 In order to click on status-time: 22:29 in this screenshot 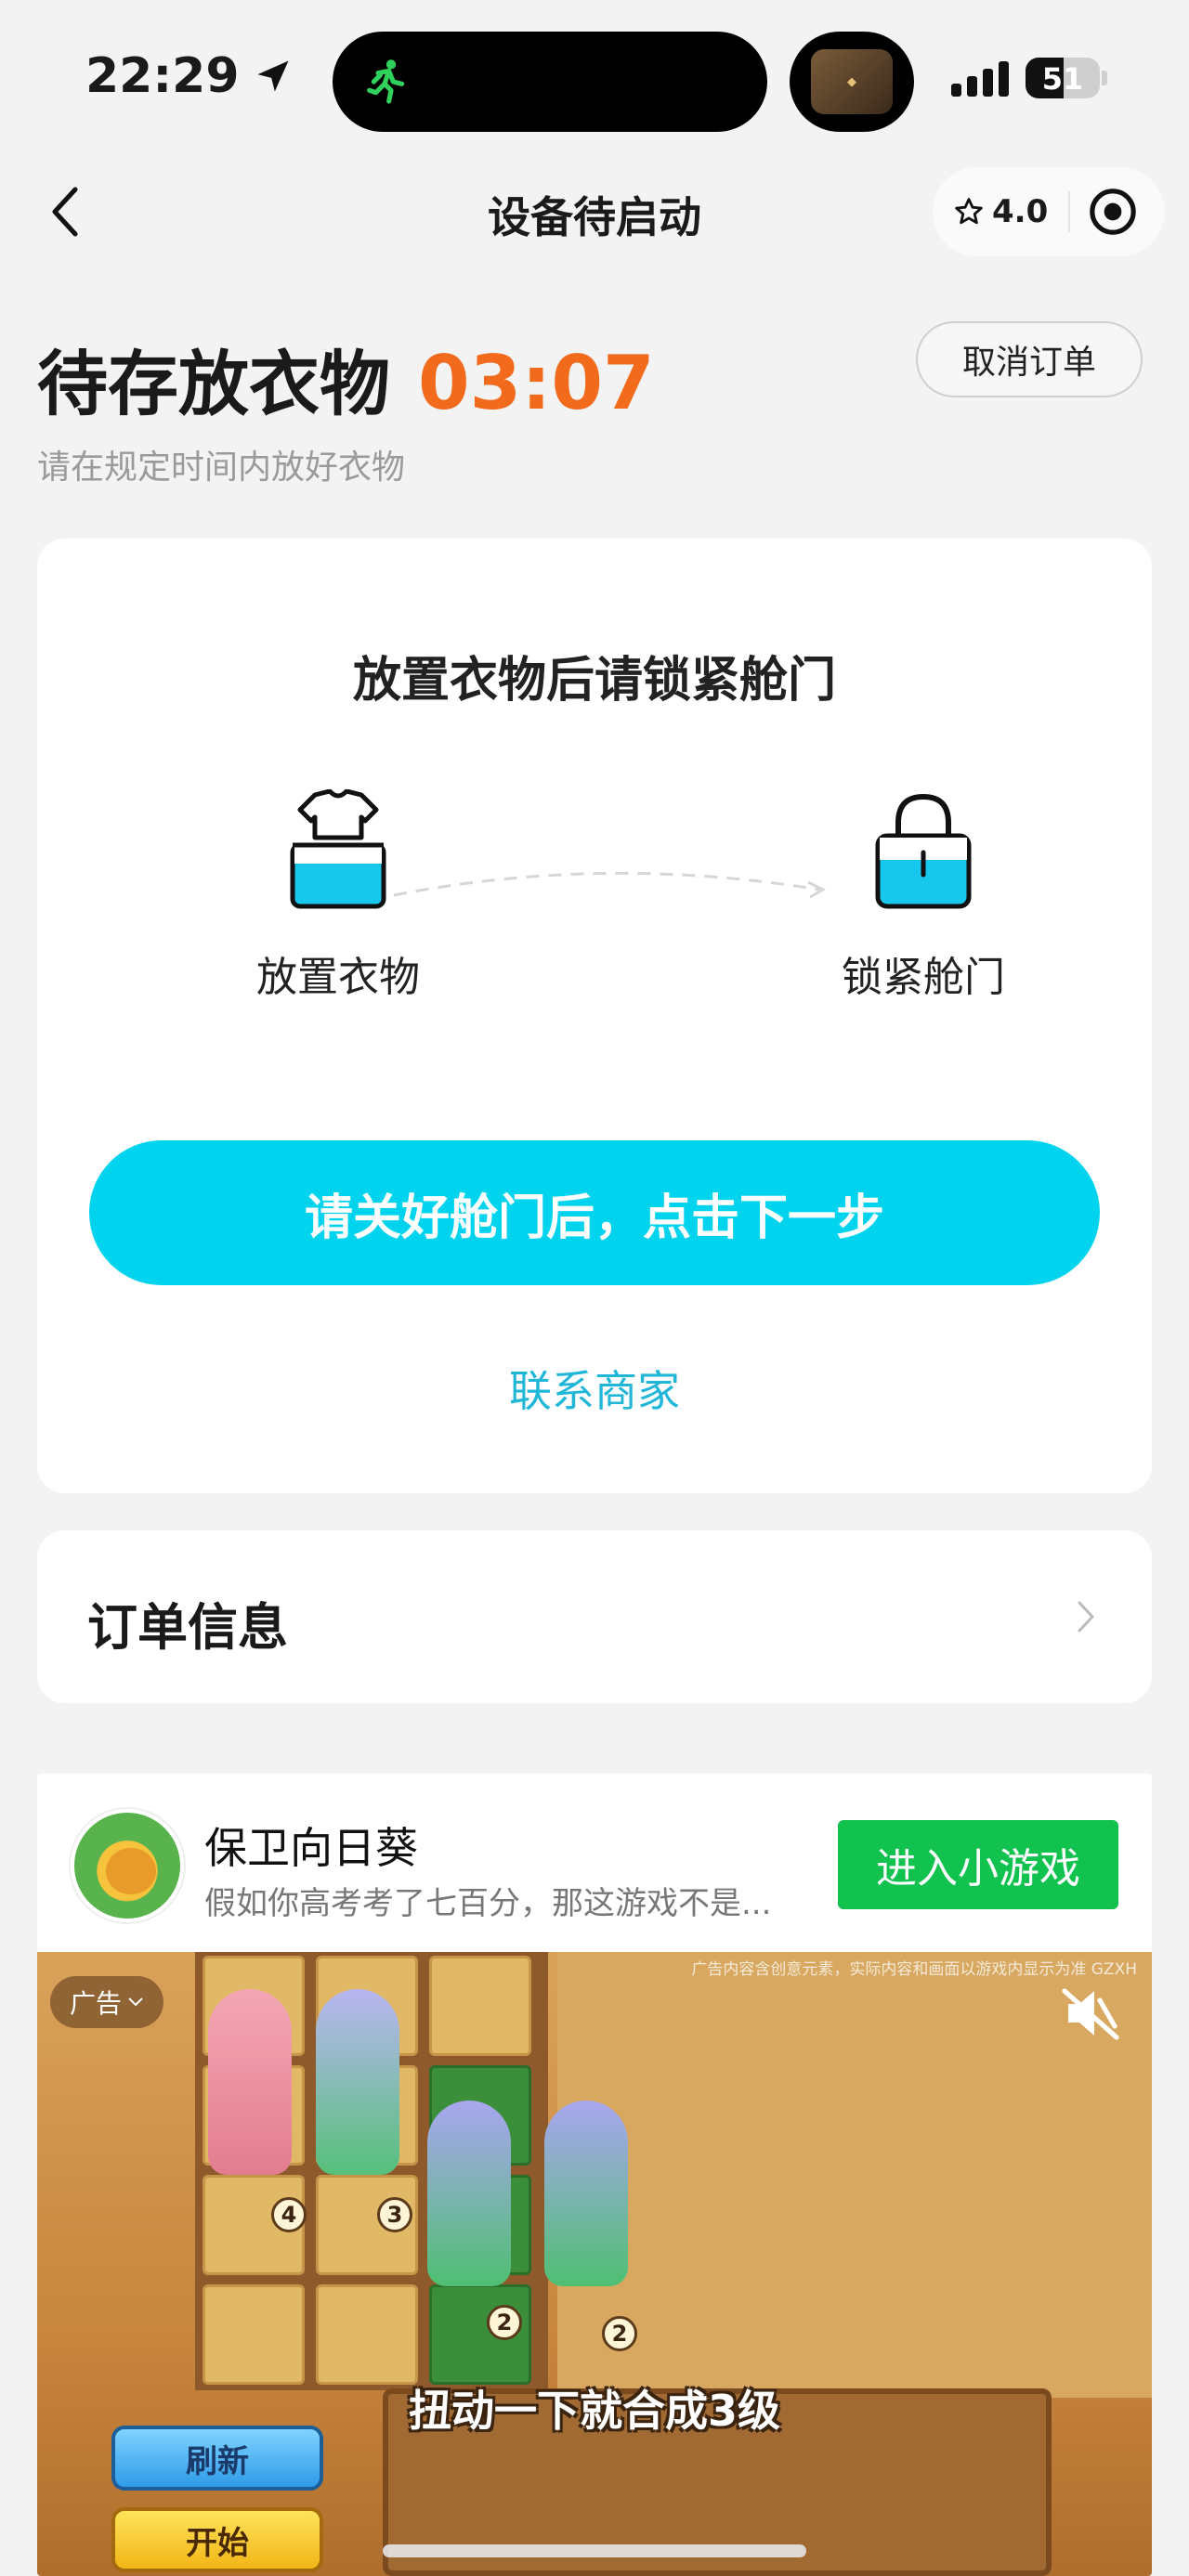, I will do `click(189, 76)`.